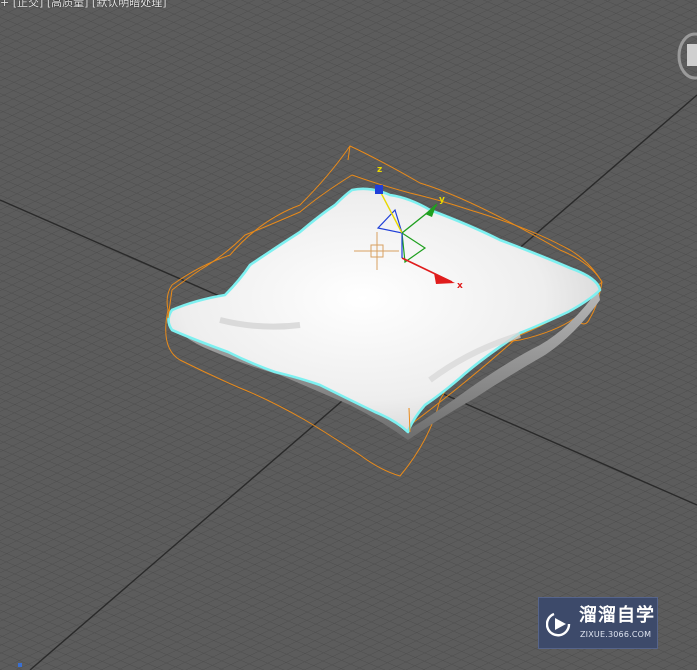 Image resolution: width=697 pixels, height=670 pixels. I want to click on watermark-url: ZIXUE.3066.COM, so click(616, 634).